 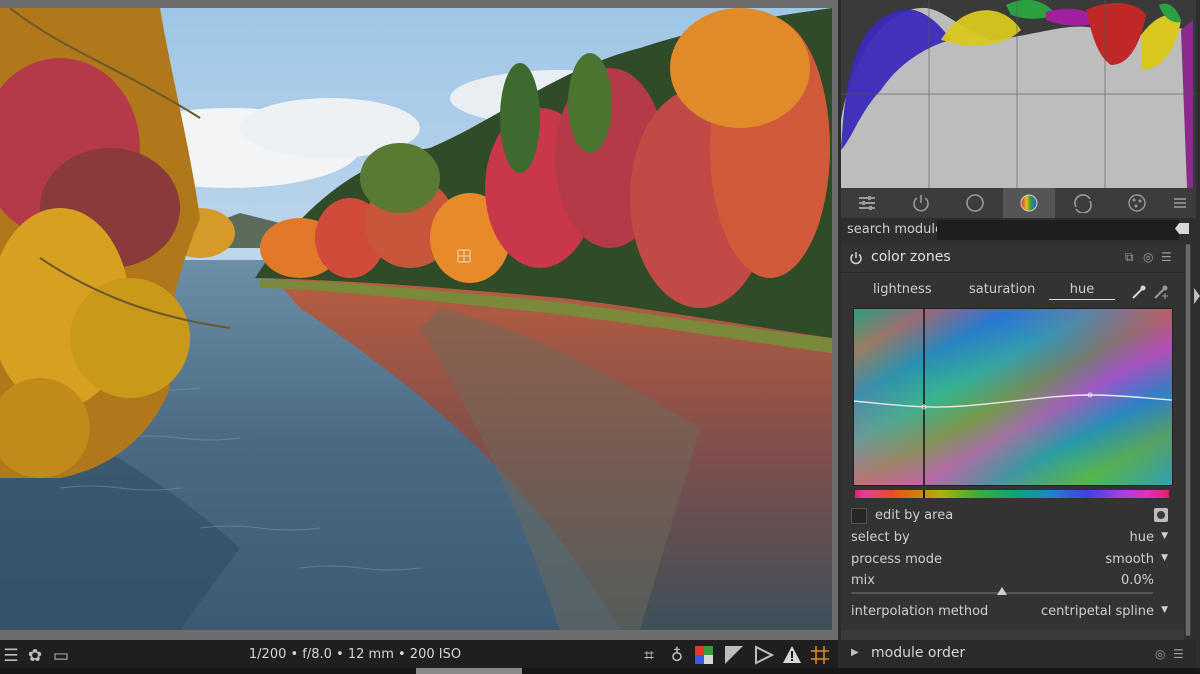 What do you see at coordinates (820, 655) in the screenshot?
I see `guides-icon` at bounding box center [820, 655].